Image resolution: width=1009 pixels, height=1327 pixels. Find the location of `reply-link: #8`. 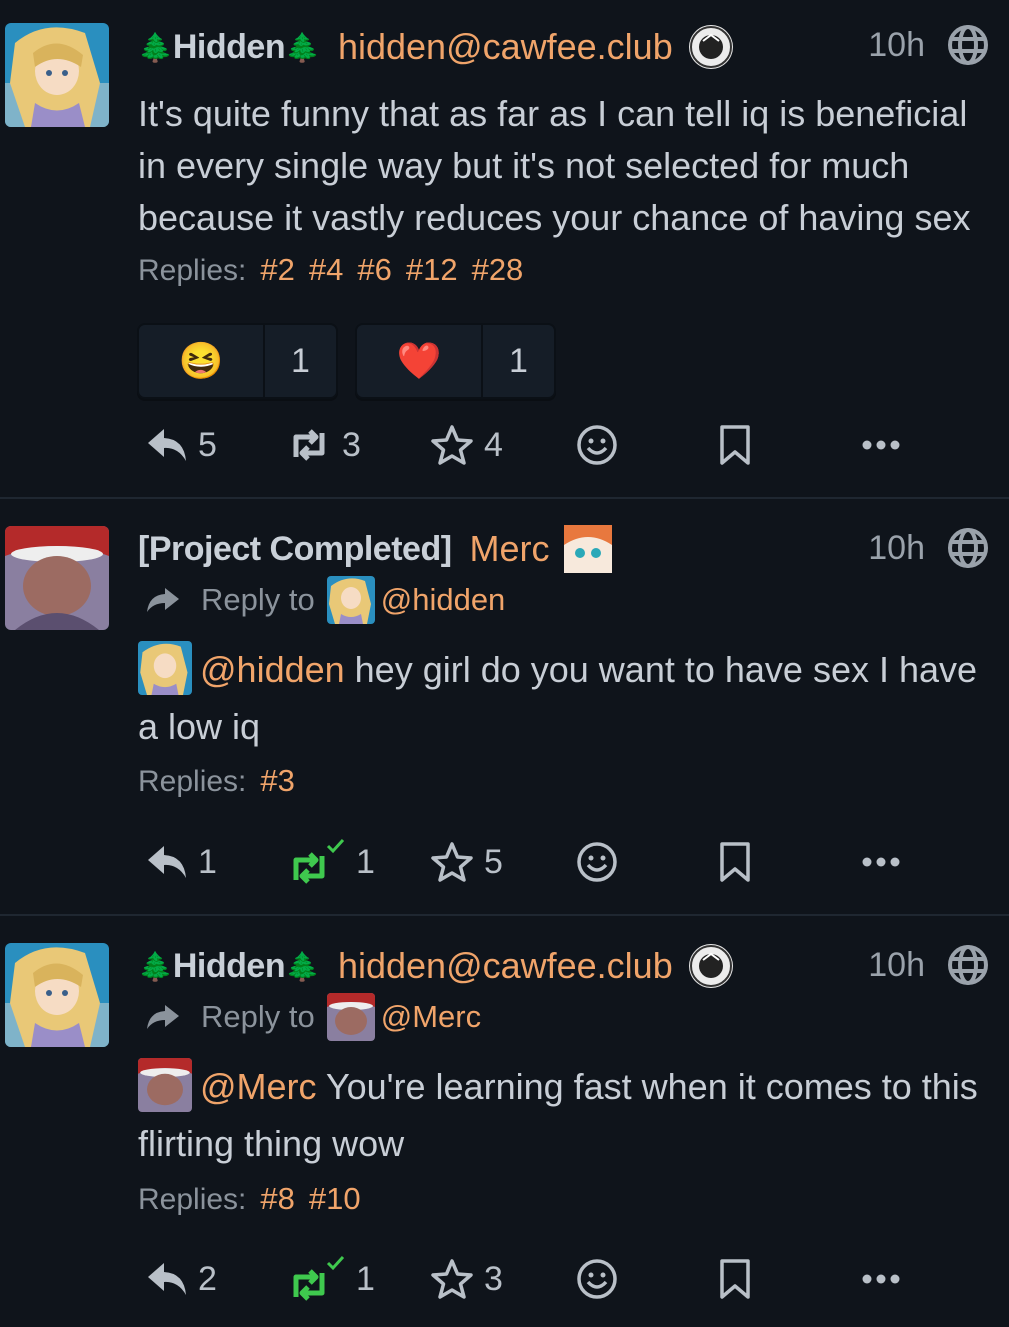

reply-link: #8 is located at coordinates (277, 1198).